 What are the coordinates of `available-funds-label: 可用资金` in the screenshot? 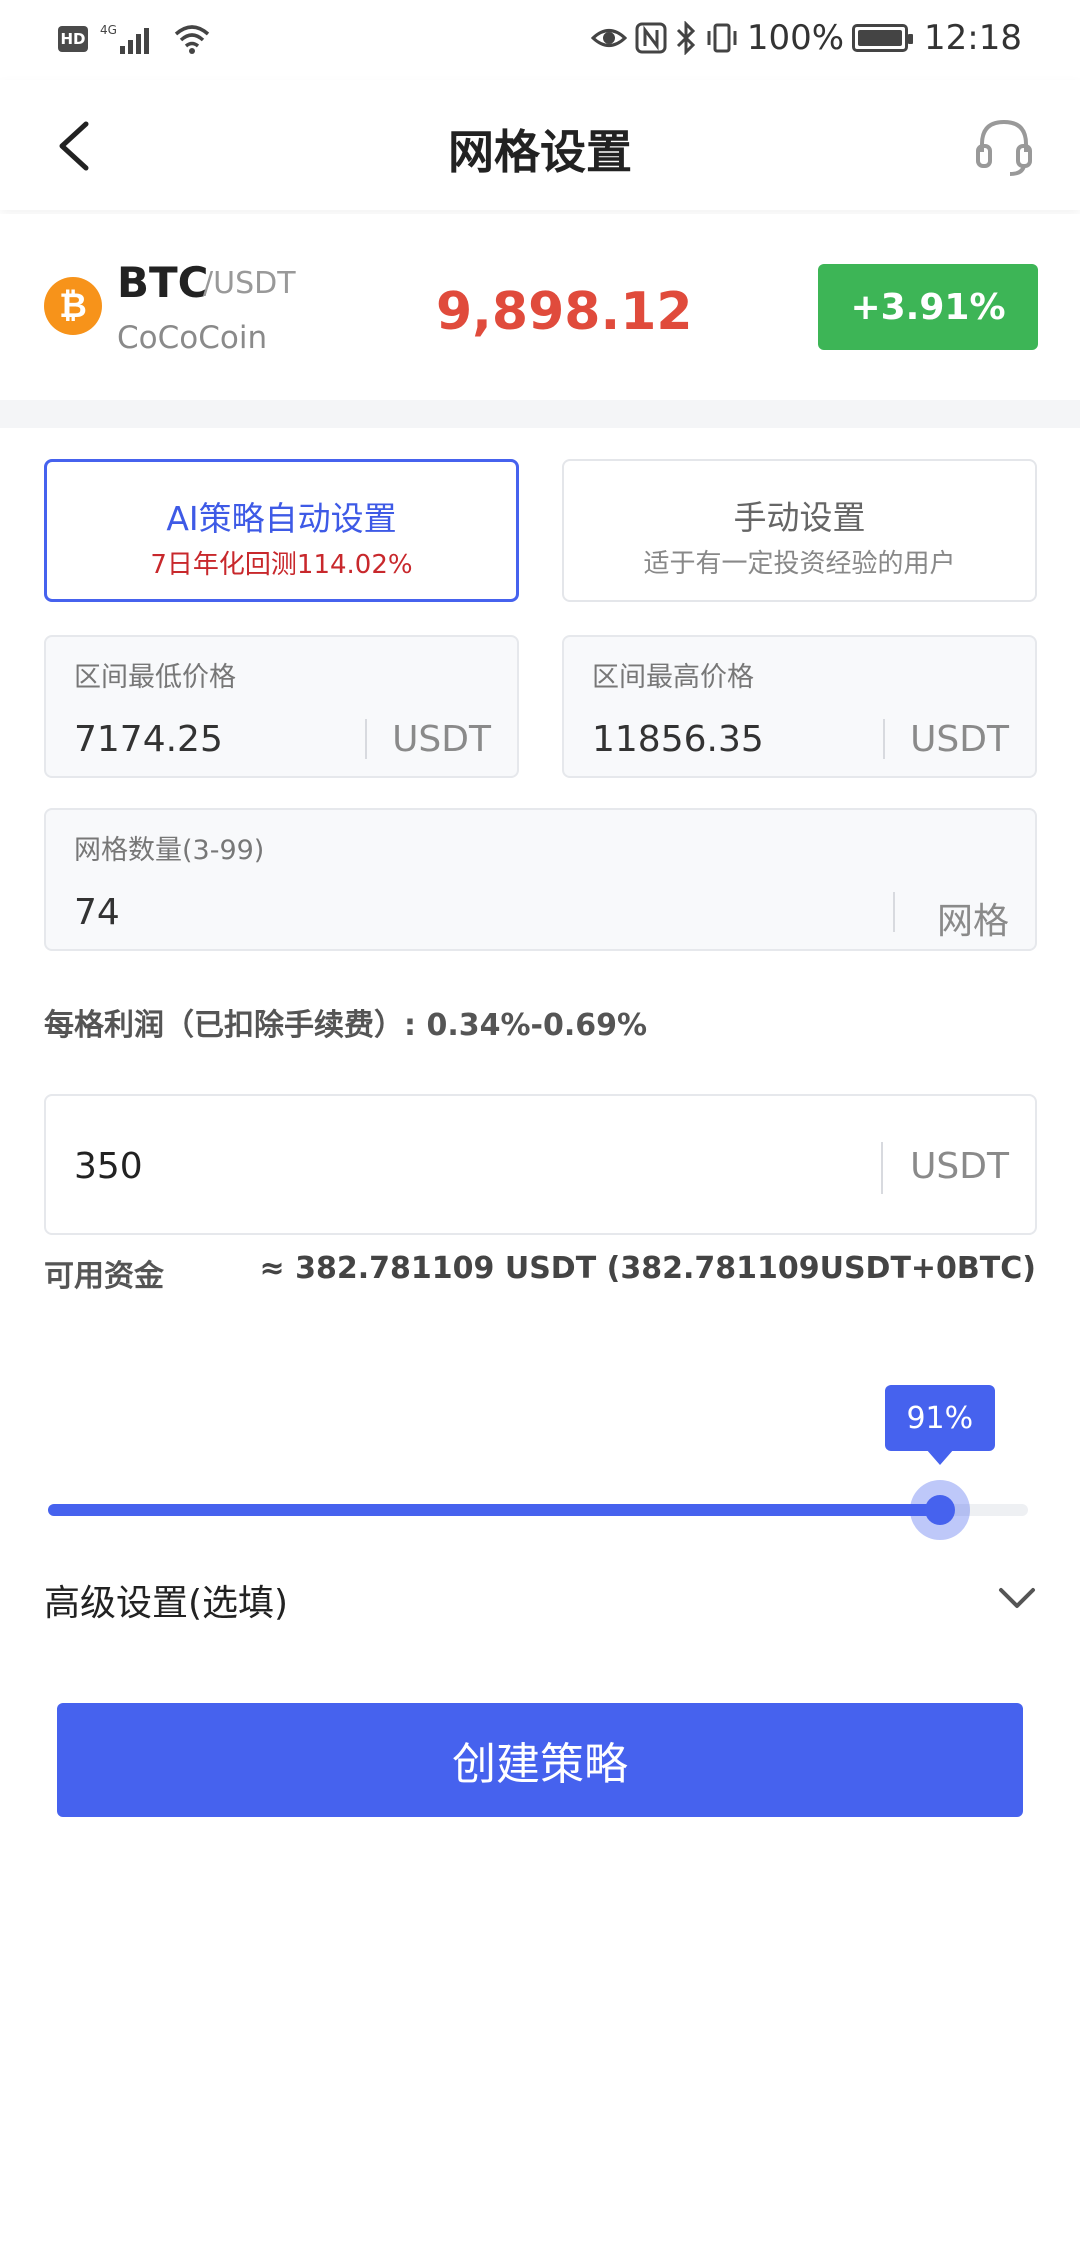 It's located at (104, 1276).